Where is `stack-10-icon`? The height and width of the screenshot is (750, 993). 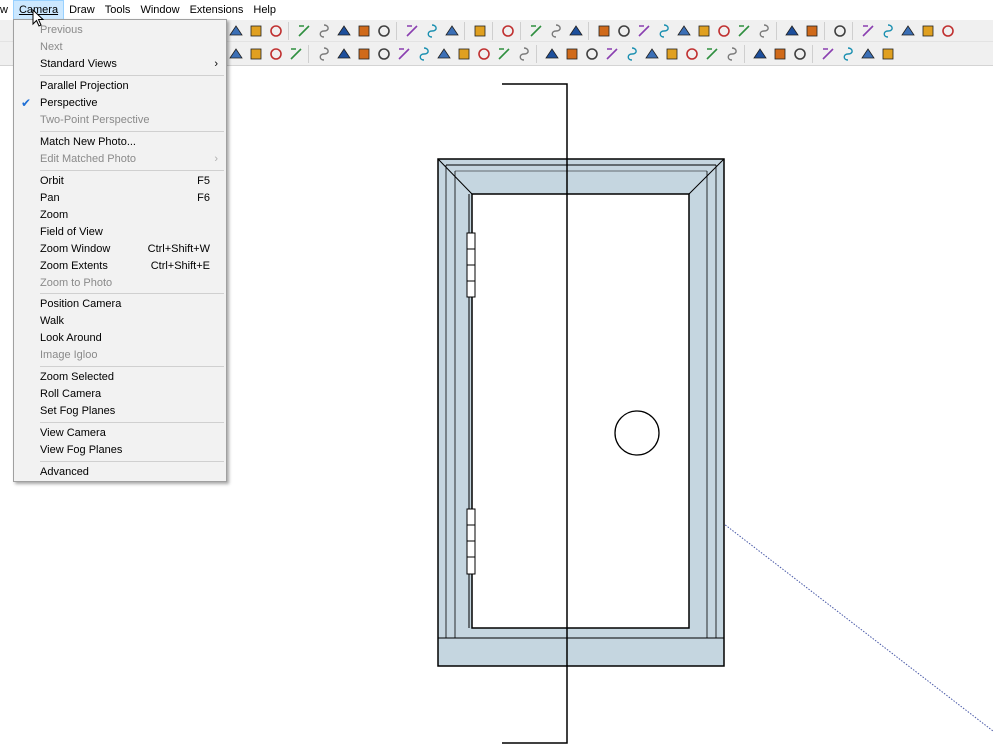 stack-10-icon is located at coordinates (732, 54).